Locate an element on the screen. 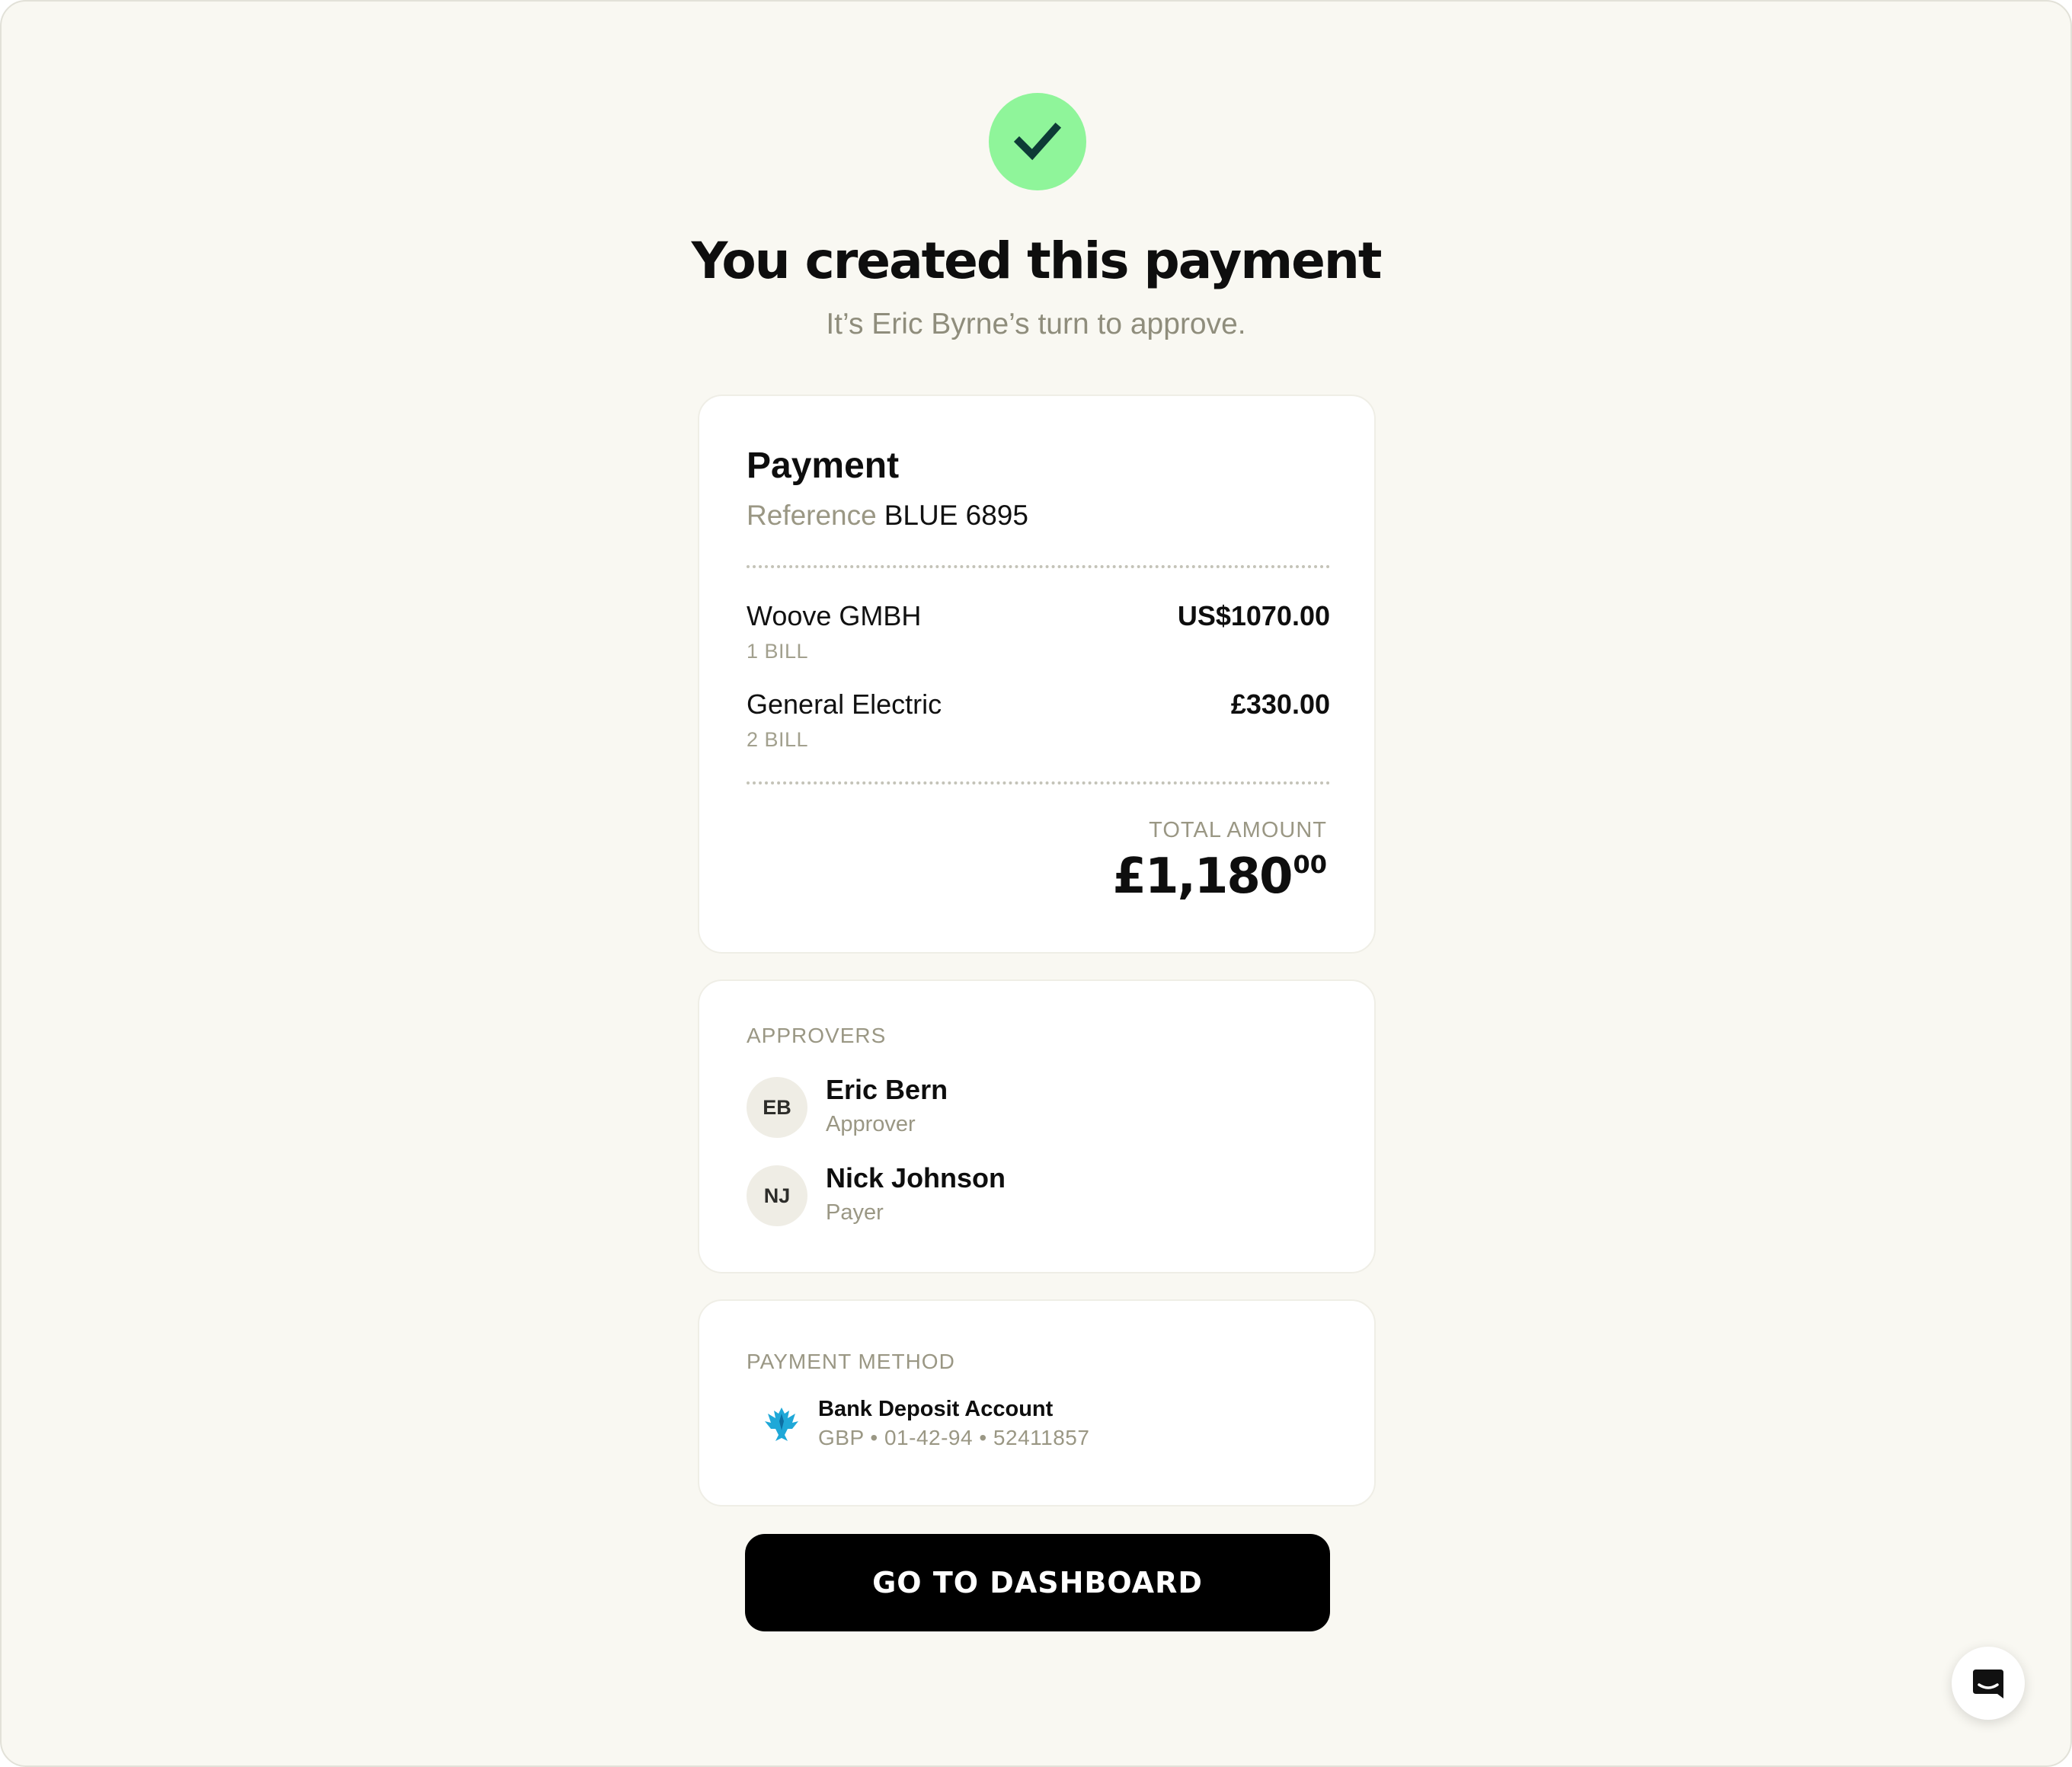  payee-amount: US$1070.00 is located at coordinates (1253, 615).